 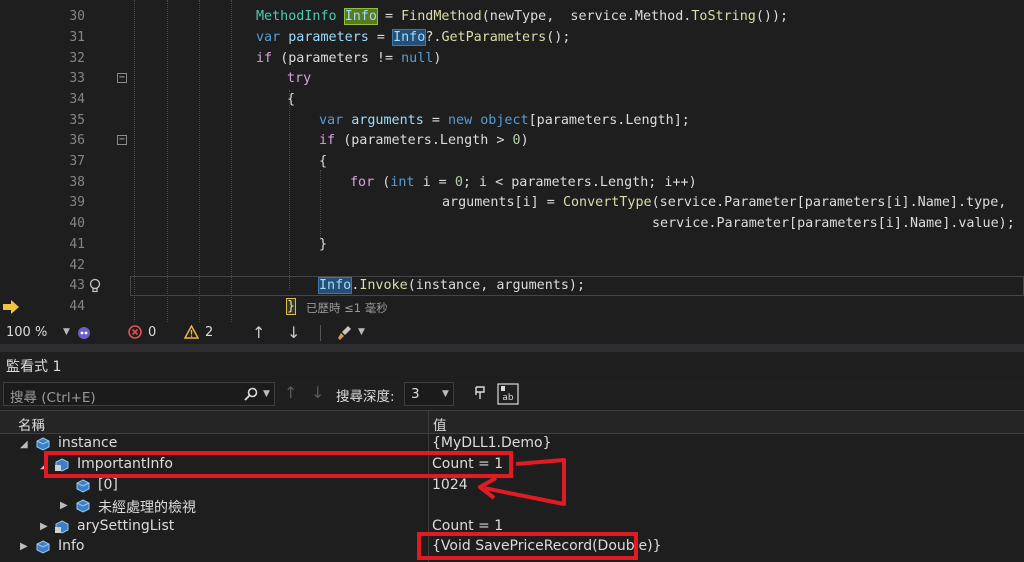 I want to click on code-cleanup-brush-icon, so click(x=345, y=333).